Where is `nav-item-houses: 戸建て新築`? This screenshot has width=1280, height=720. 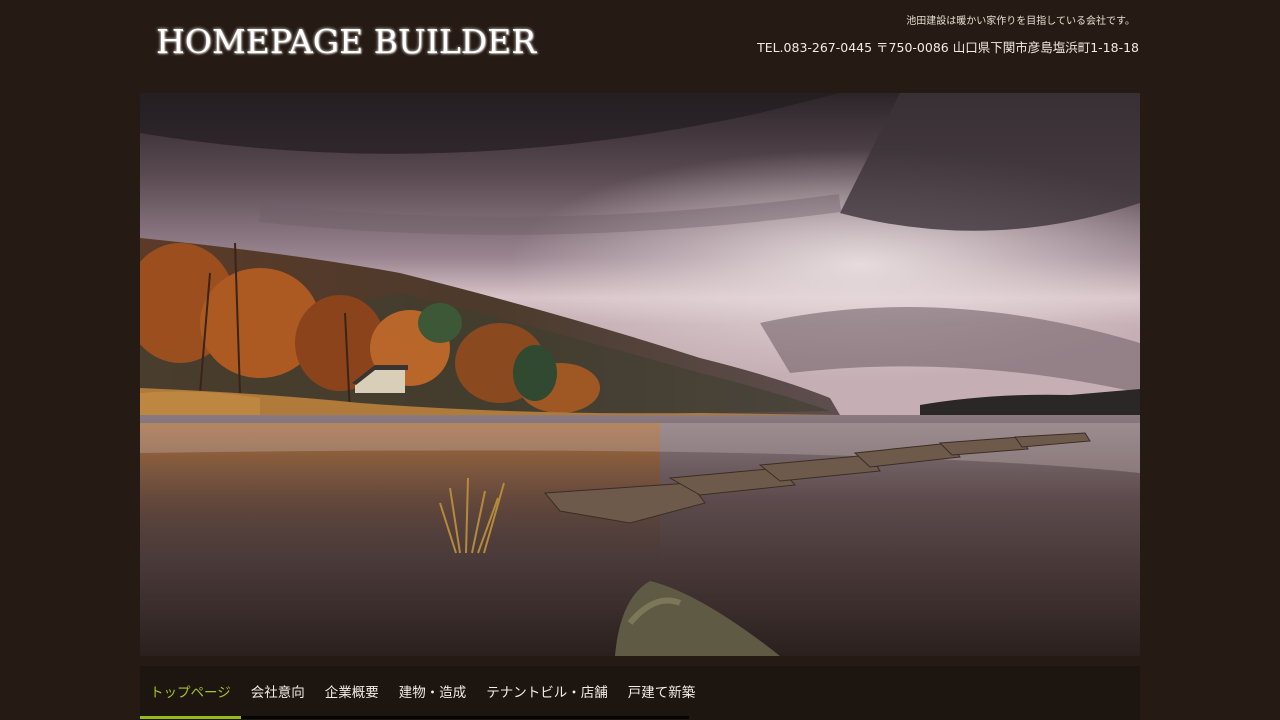
nav-item-houses: 戸建て新築 is located at coordinates (662, 691).